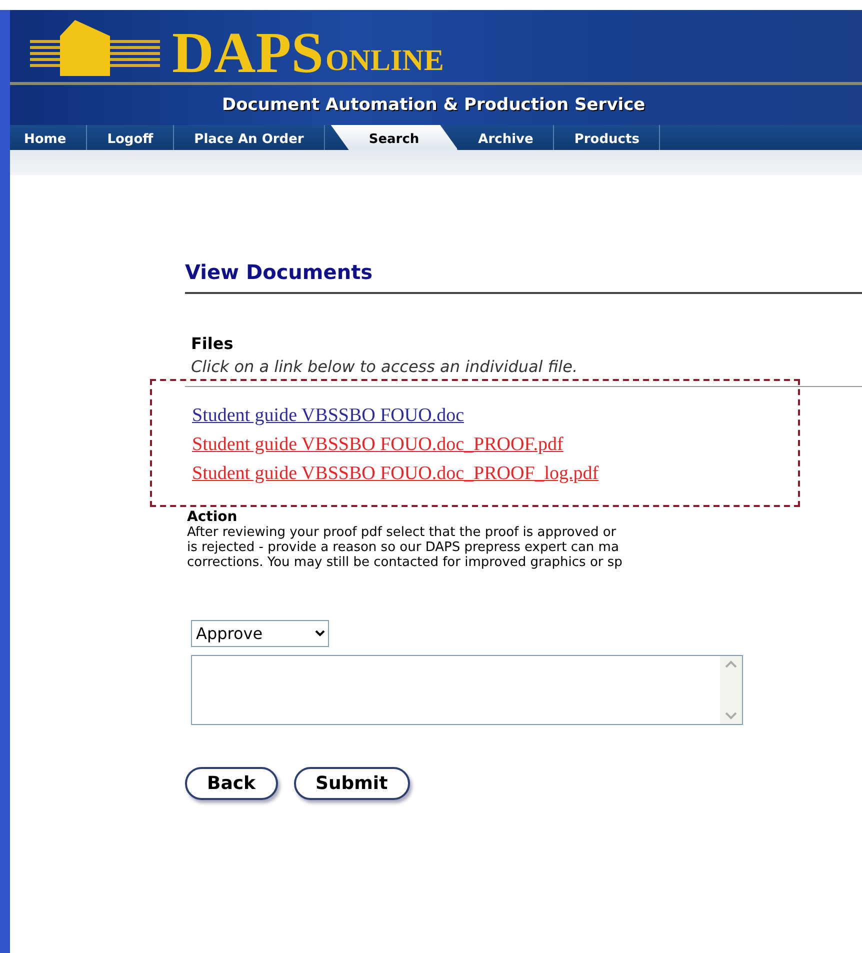 The height and width of the screenshot is (953, 862). Describe the element at coordinates (95, 48) in the screenshot. I see `pentagon-logo-icon` at that location.